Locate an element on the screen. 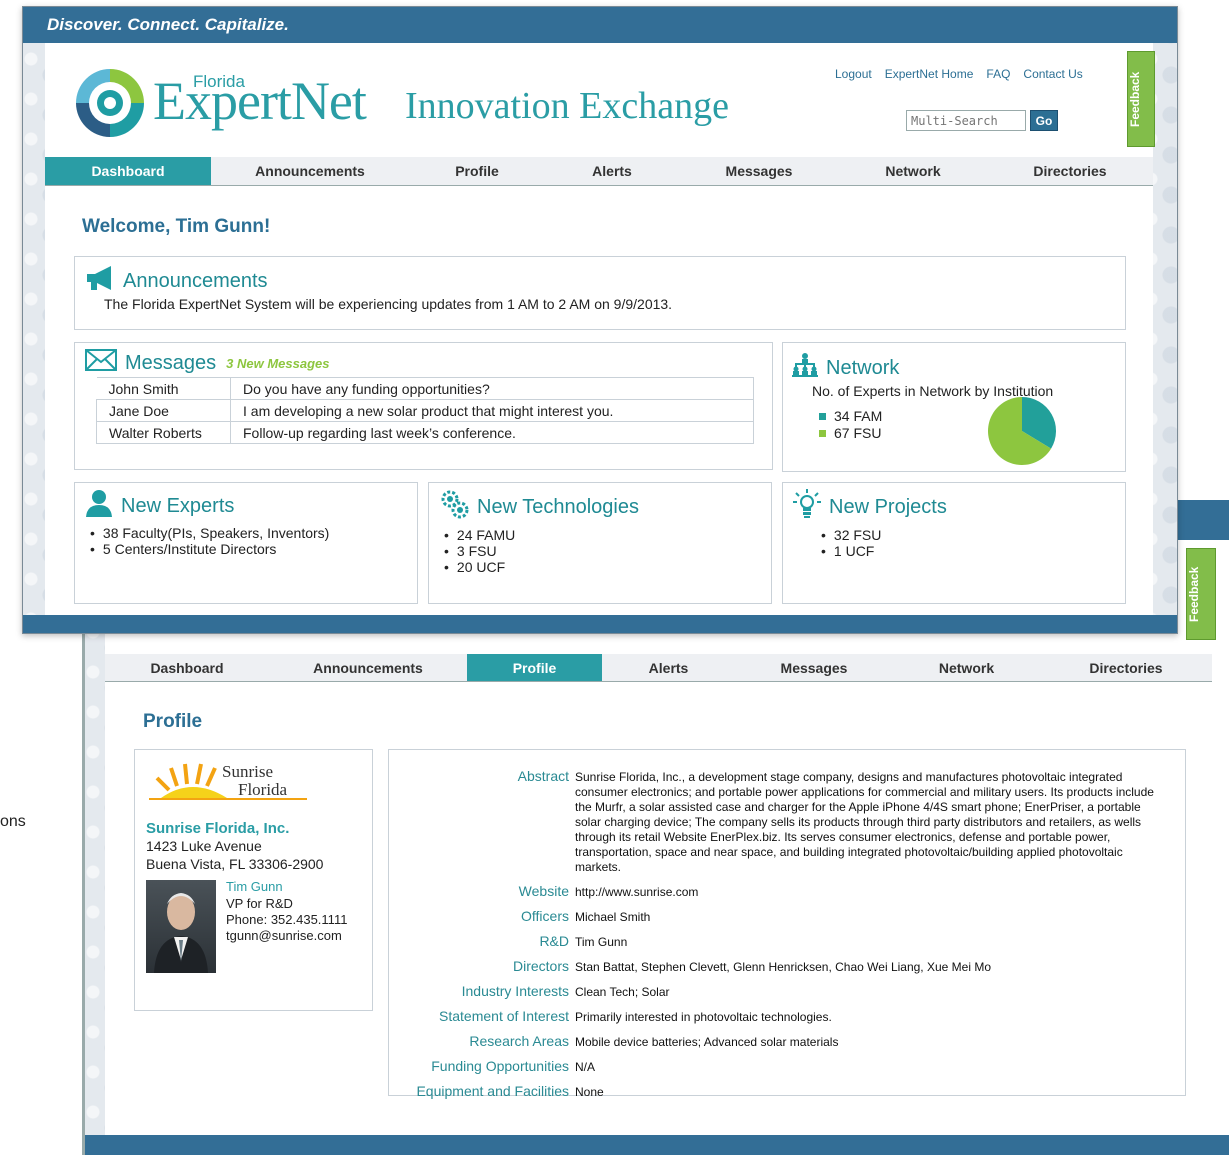 The width and height of the screenshot is (1229, 1155). contact-email: tgunn@sunrise.com is located at coordinates (284, 935).